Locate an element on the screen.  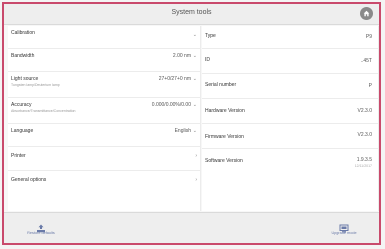
home-button is located at coordinates (366, 13).